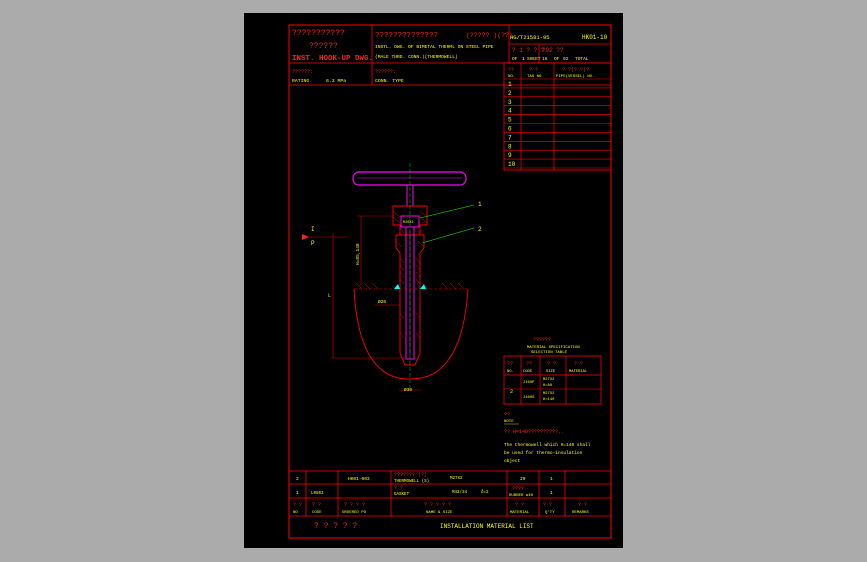  Describe the element at coordinates (408, 389) in the screenshot. I see `lower-diameter: Ø30` at that location.